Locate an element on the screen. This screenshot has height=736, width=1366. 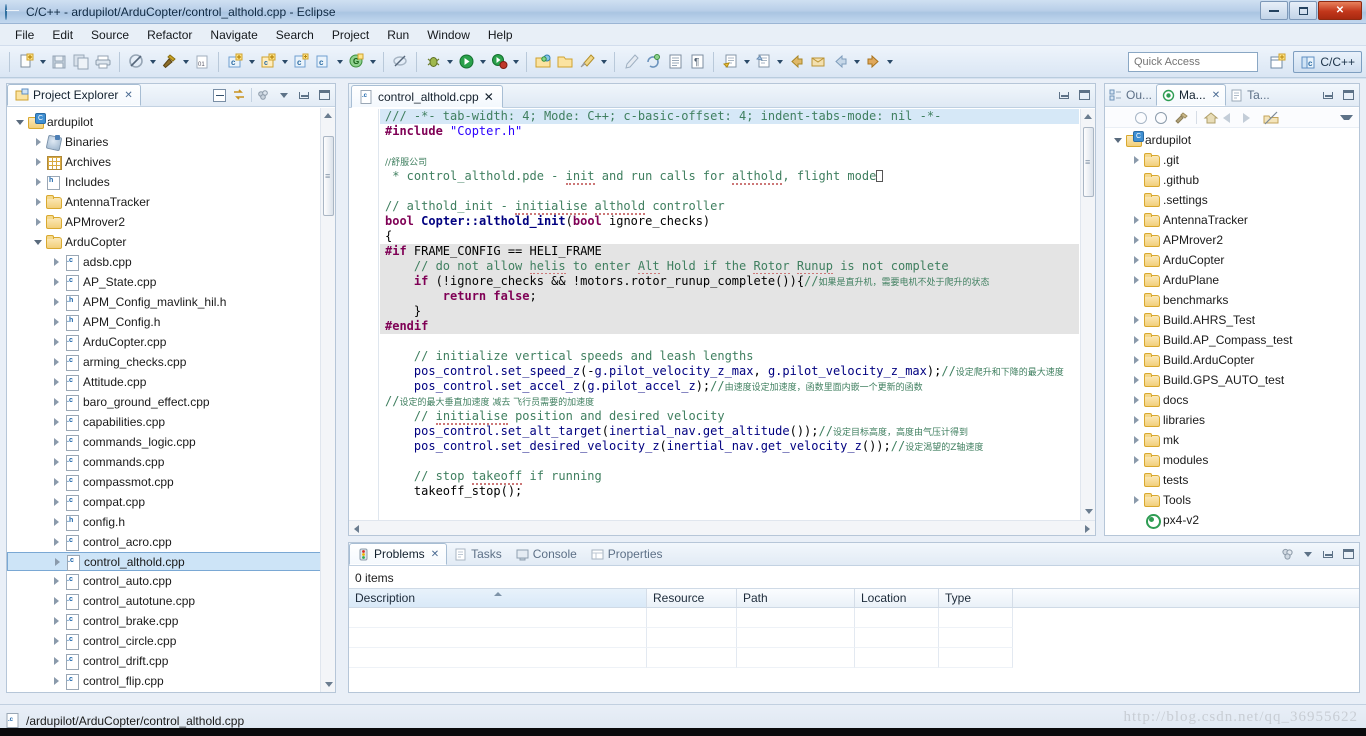
skip-breakpoints-icon is located at coordinates (400, 62).